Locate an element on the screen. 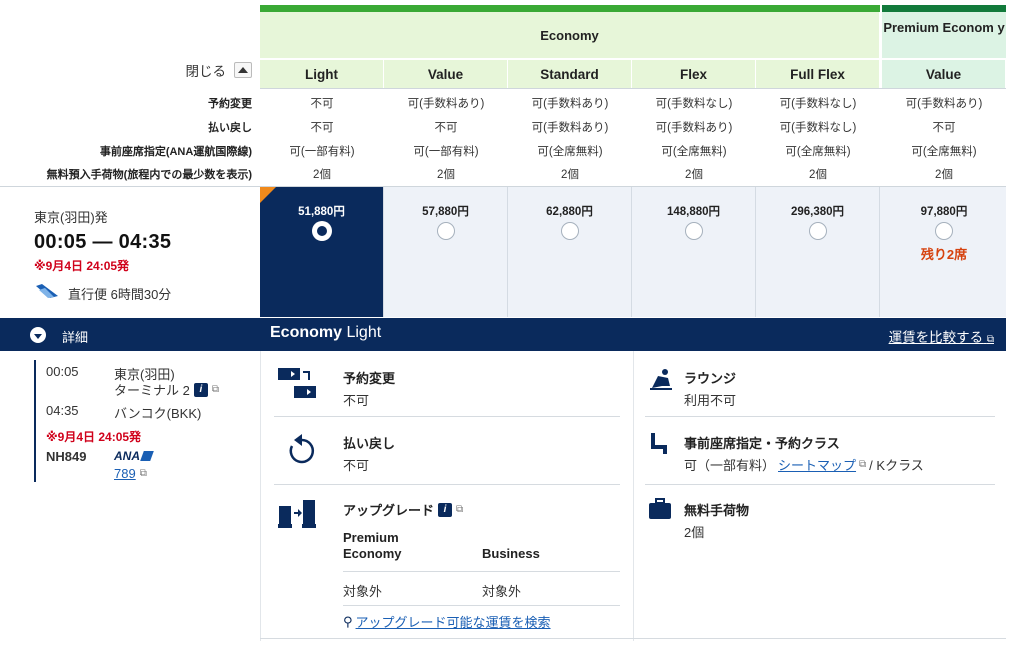 The width and height of the screenshot is (1024, 649). fare-header-premium-value: Value is located at coordinates (944, 74).